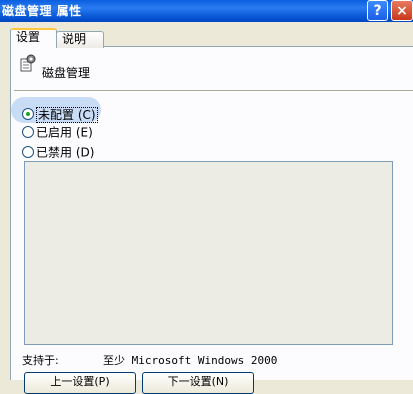 The height and width of the screenshot is (394, 413). What do you see at coordinates (28, 151) in the screenshot?
I see `radio-disabled-button` at bounding box center [28, 151].